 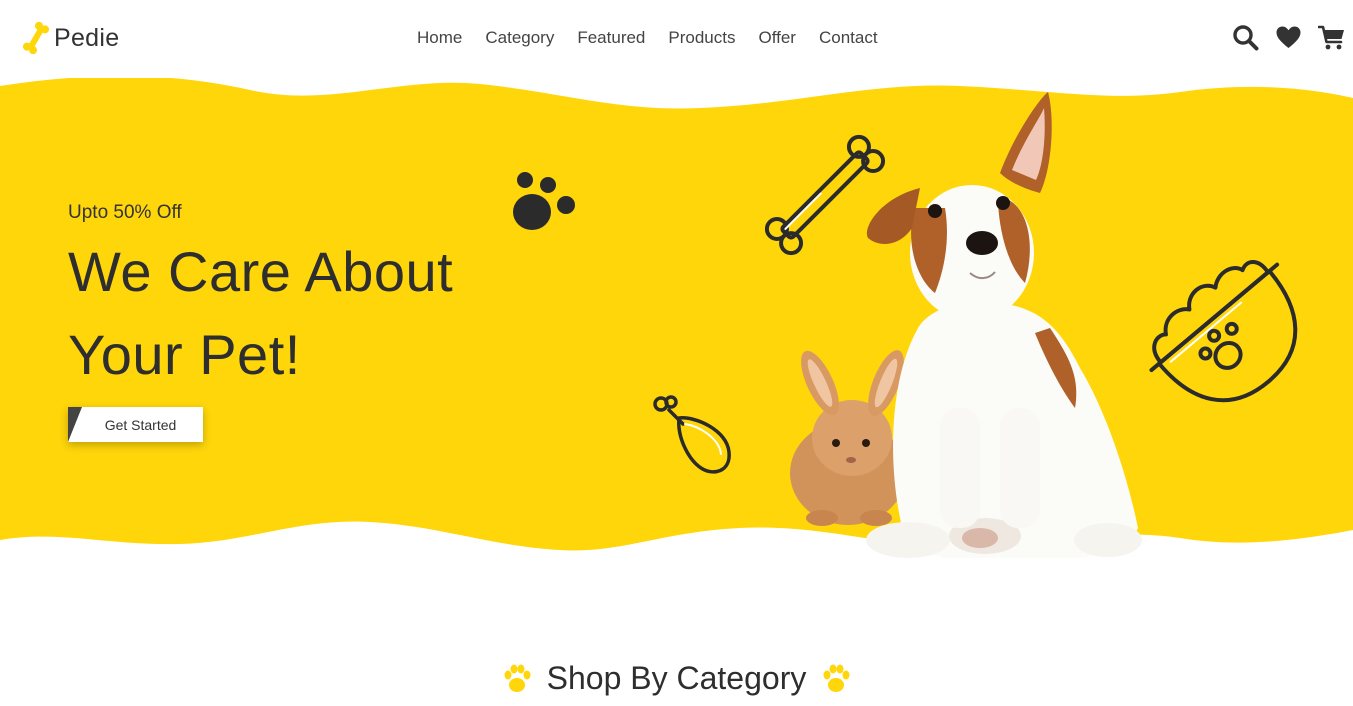 I want to click on hero-title-line1: We Care About, so click(x=261, y=271).